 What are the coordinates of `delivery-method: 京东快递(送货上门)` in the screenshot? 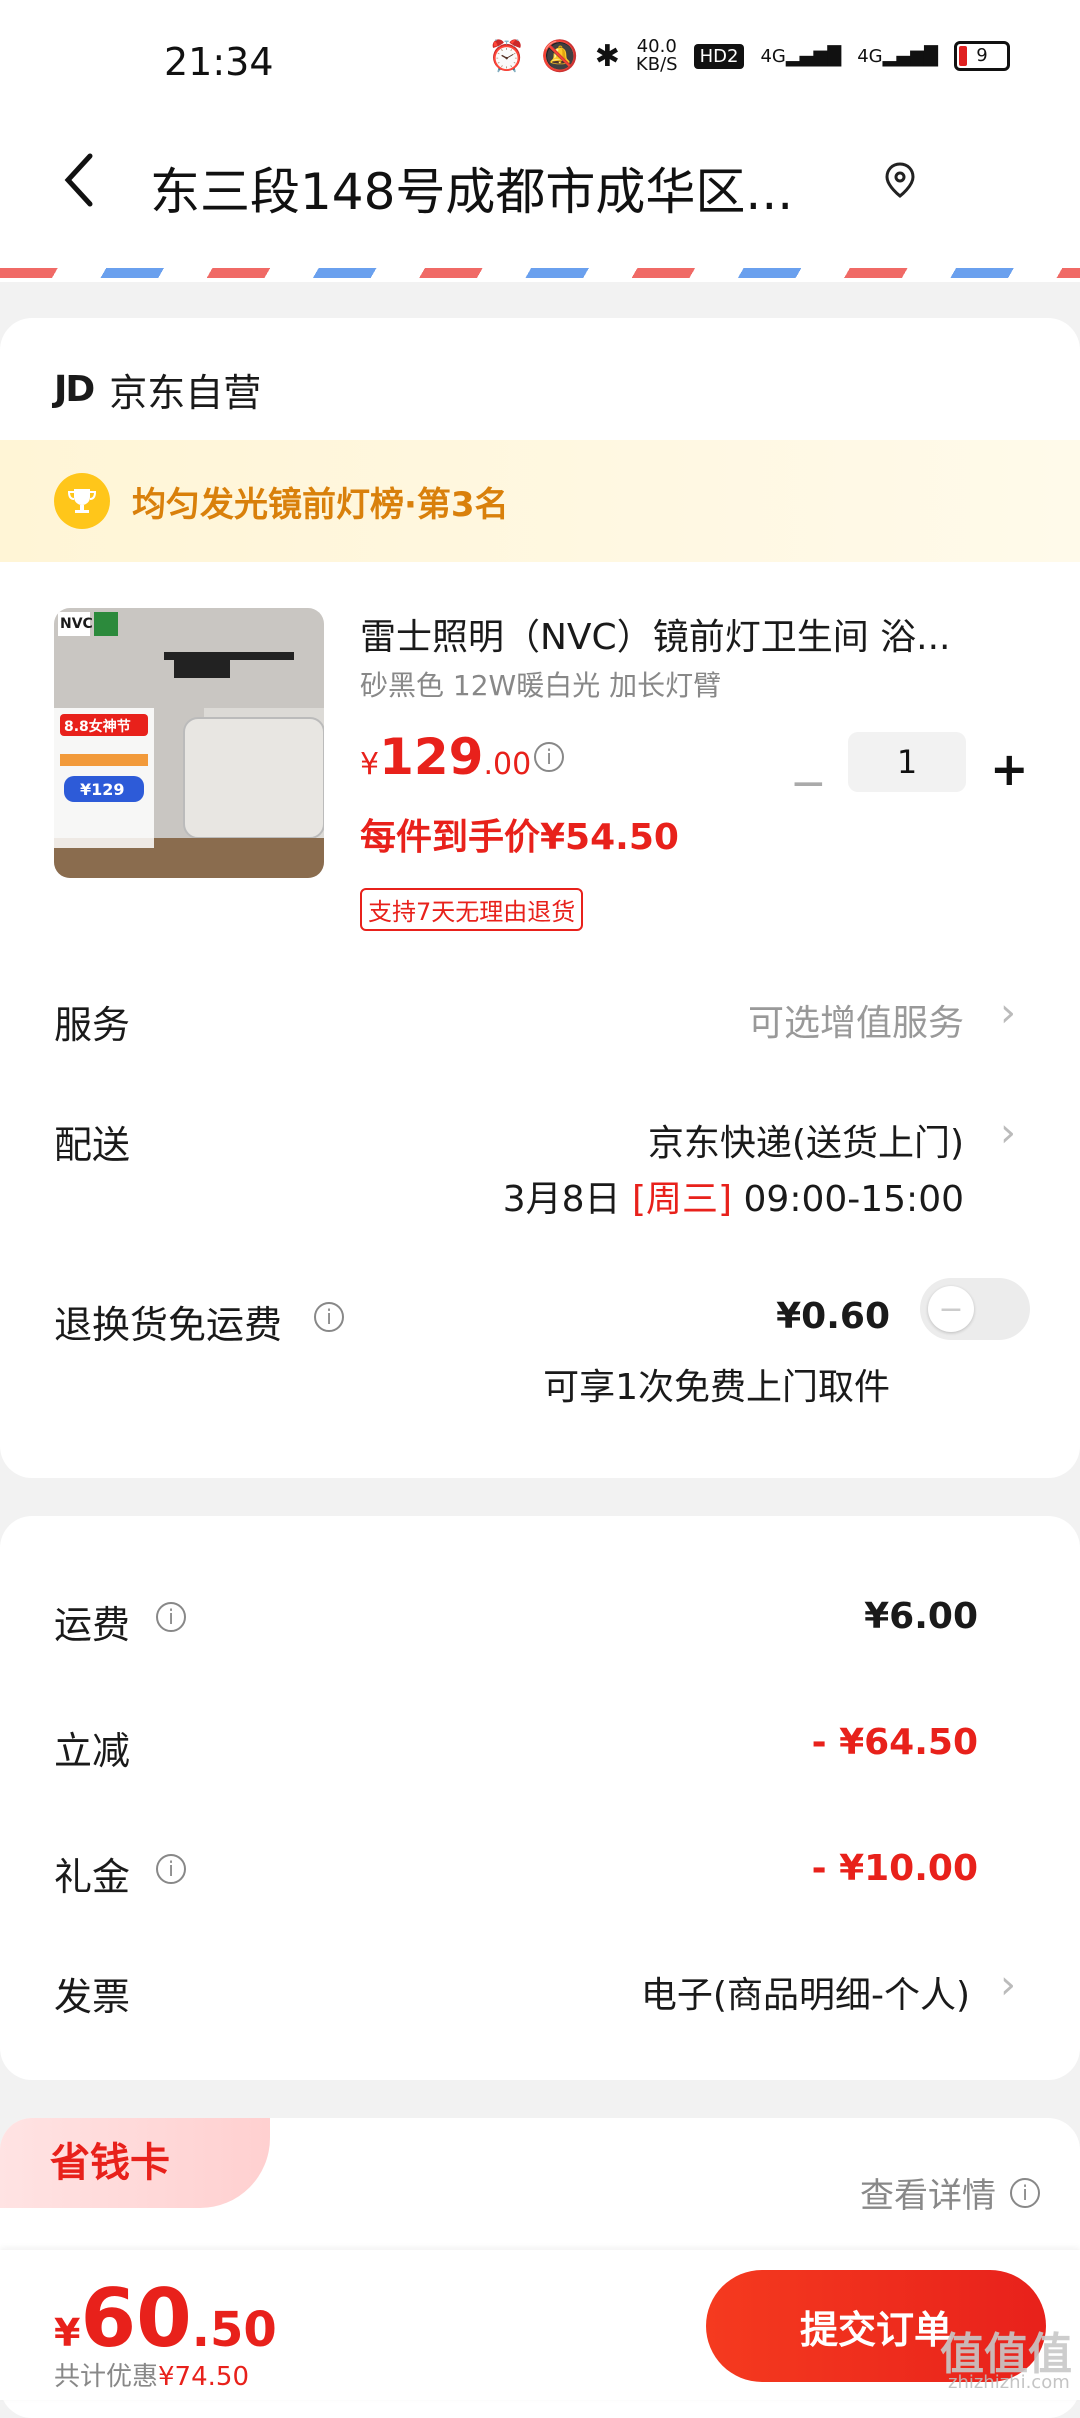 It's located at (806, 1140).